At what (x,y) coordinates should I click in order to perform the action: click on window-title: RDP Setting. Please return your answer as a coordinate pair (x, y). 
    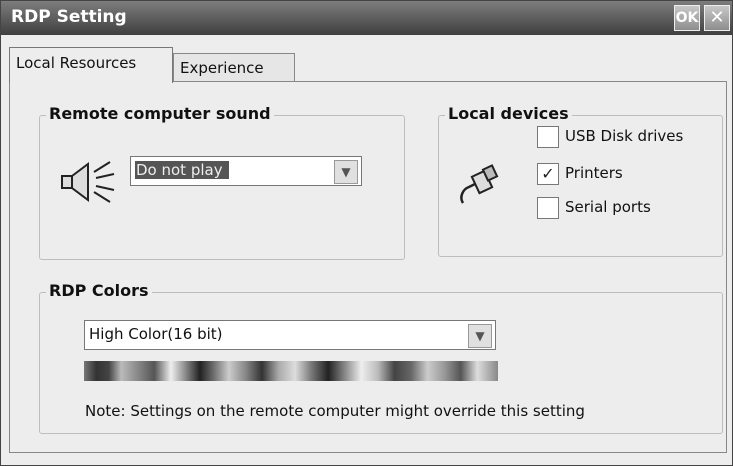
    Looking at the image, I should click on (69, 17).